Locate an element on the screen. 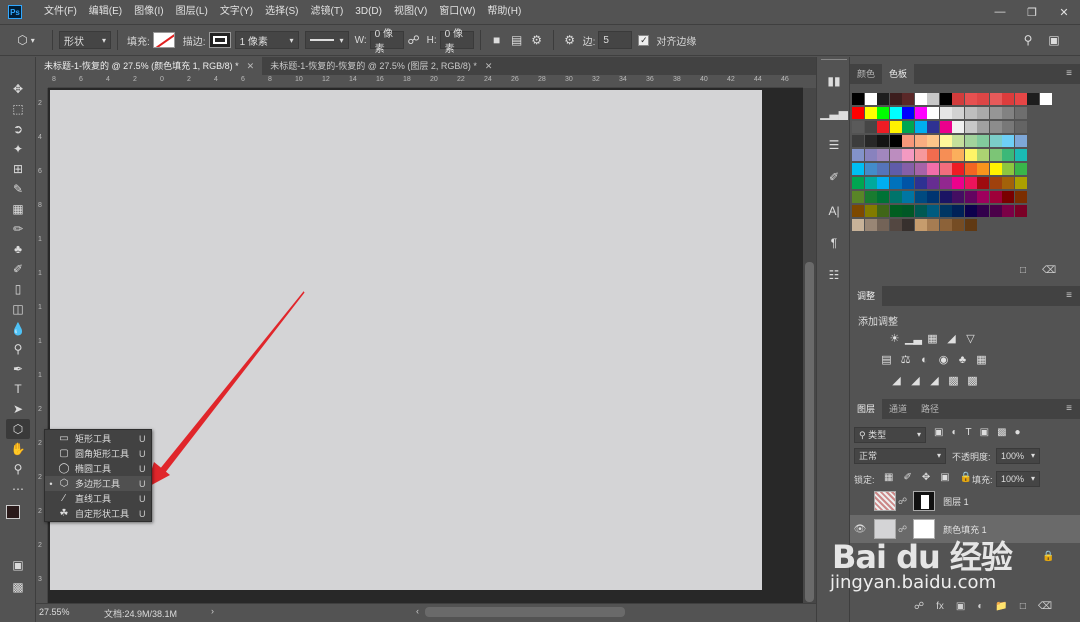 The height and width of the screenshot is (622, 1080). brush-settings-icon: ✐ is located at coordinates (834, 177).